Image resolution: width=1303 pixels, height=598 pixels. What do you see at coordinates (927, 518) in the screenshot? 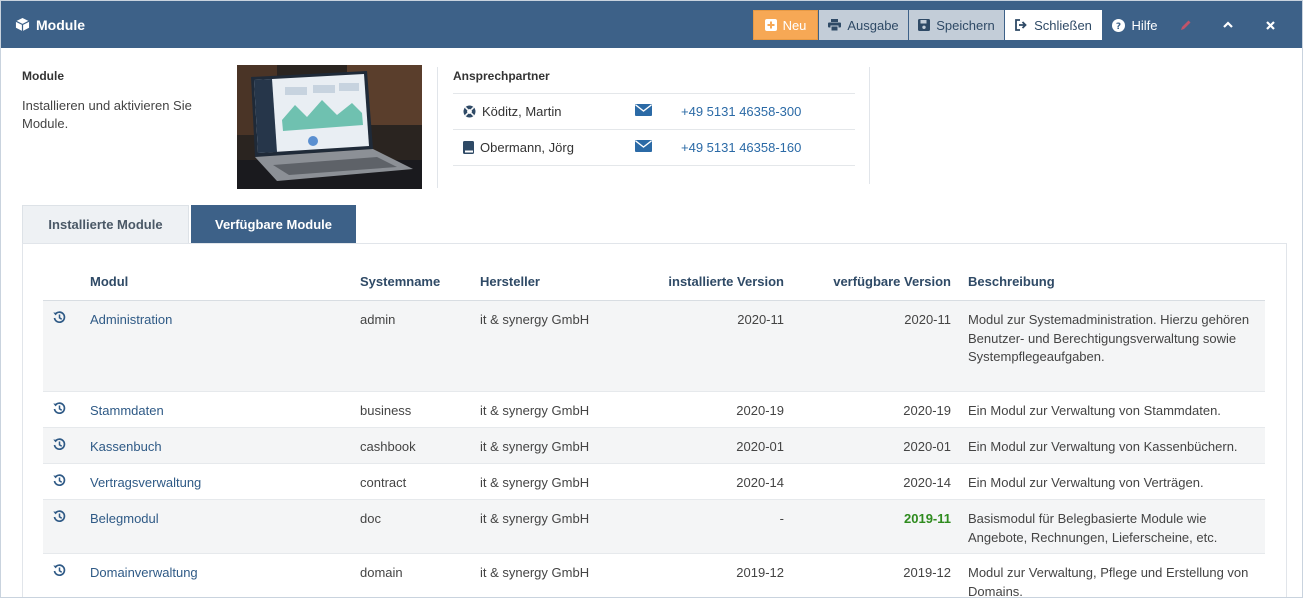
I see `available-version-update: 2019-11` at bounding box center [927, 518].